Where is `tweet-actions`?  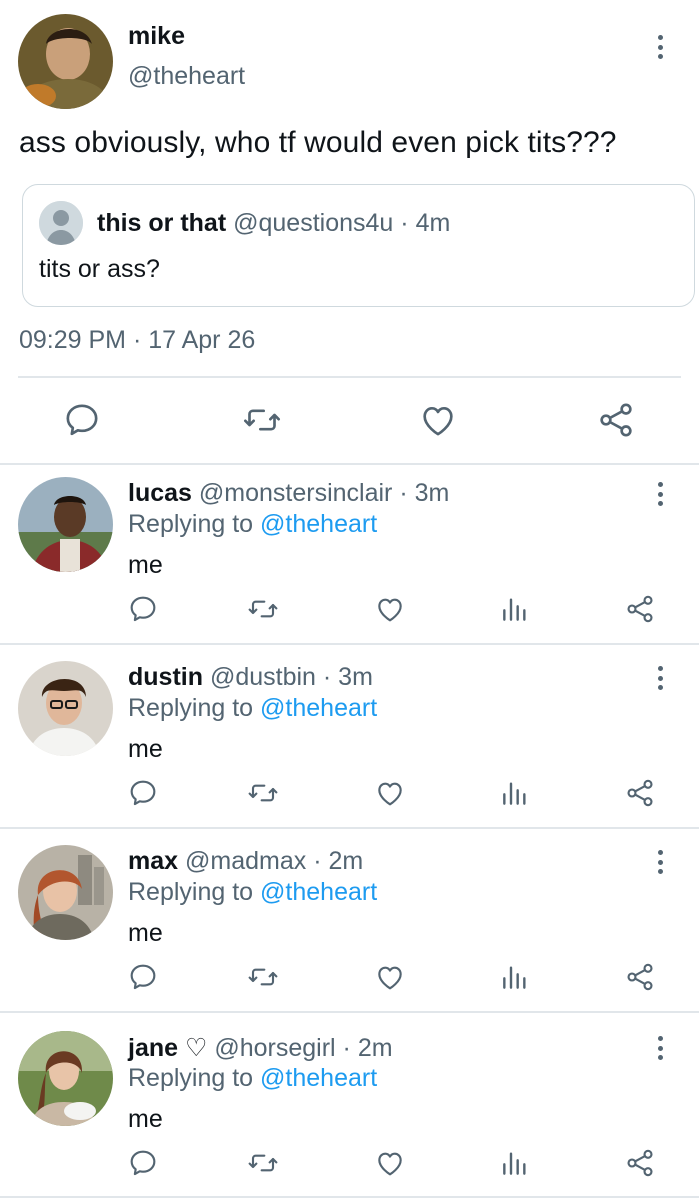 tweet-actions is located at coordinates (349, 420).